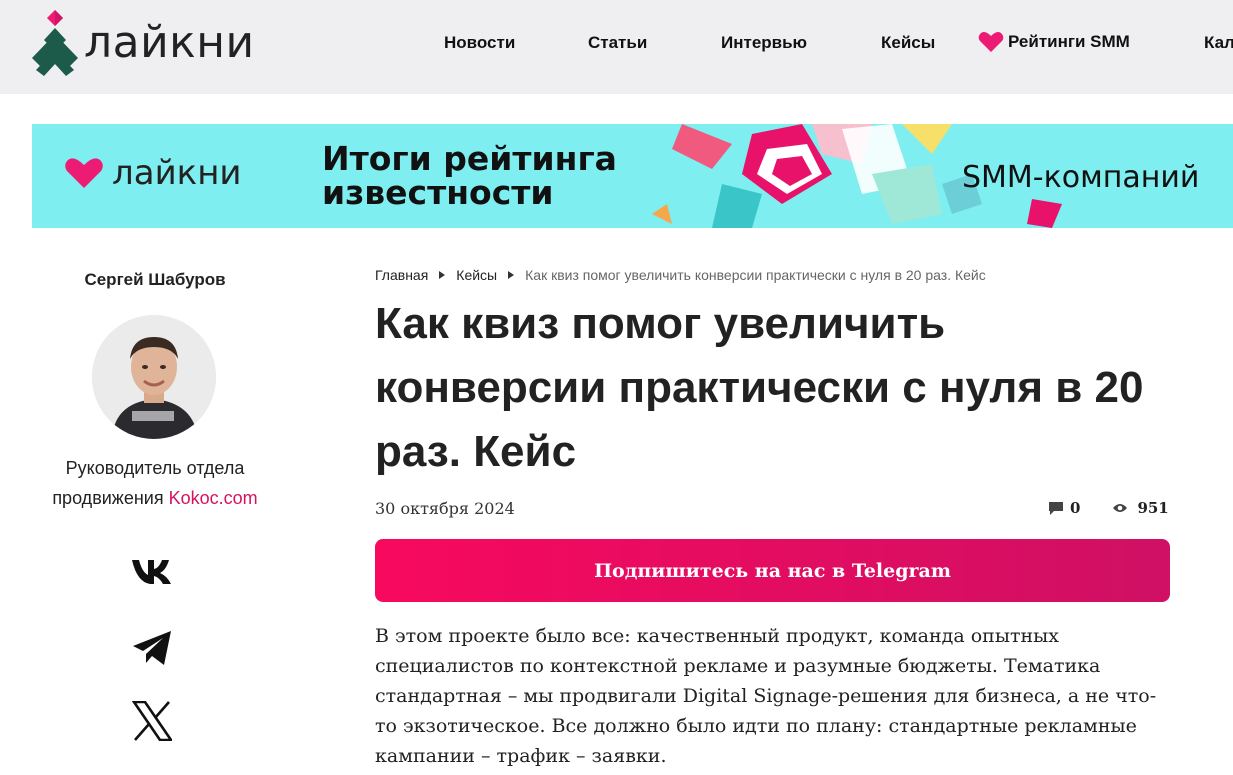 This screenshot has height=775, width=1233. I want to click on share-telegram-button, so click(152, 648).